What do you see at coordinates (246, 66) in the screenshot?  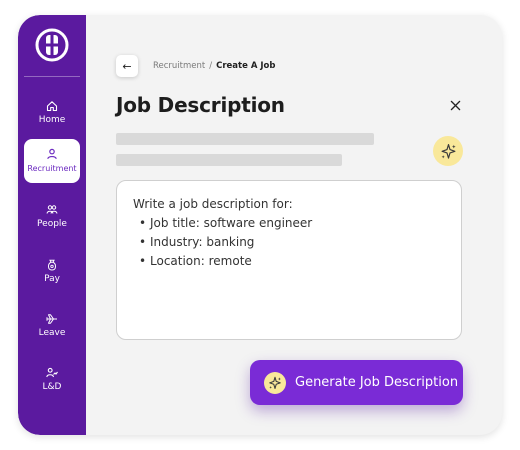 I see `breadcrumb-current: Create A Job` at bounding box center [246, 66].